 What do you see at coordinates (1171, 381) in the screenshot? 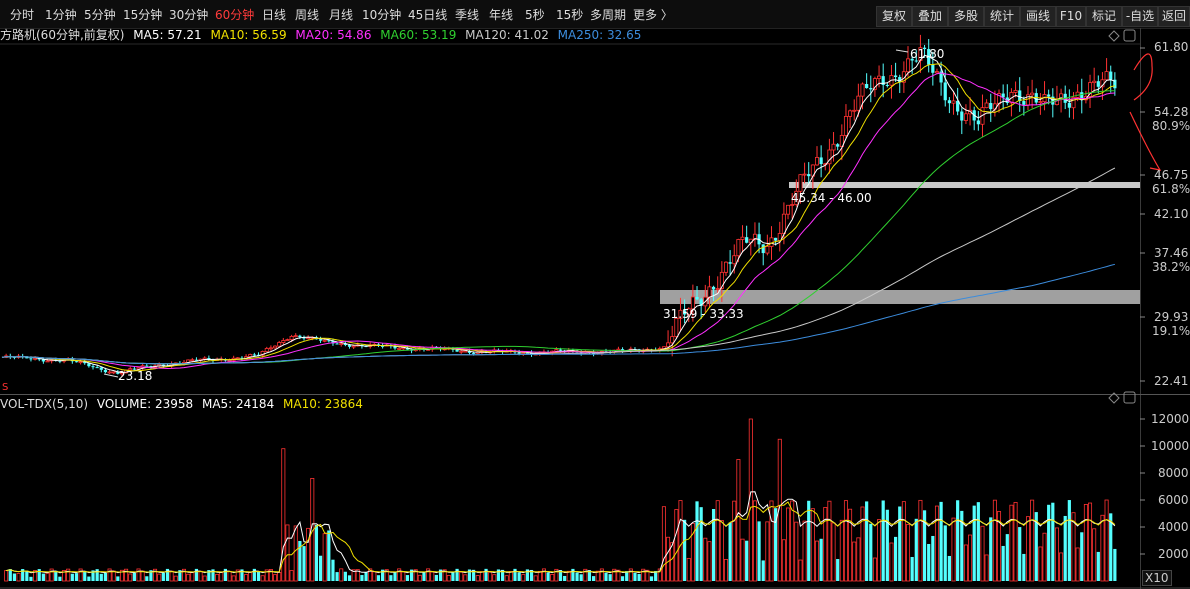
I see `price-tick-22.41: 22.41` at bounding box center [1171, 381].